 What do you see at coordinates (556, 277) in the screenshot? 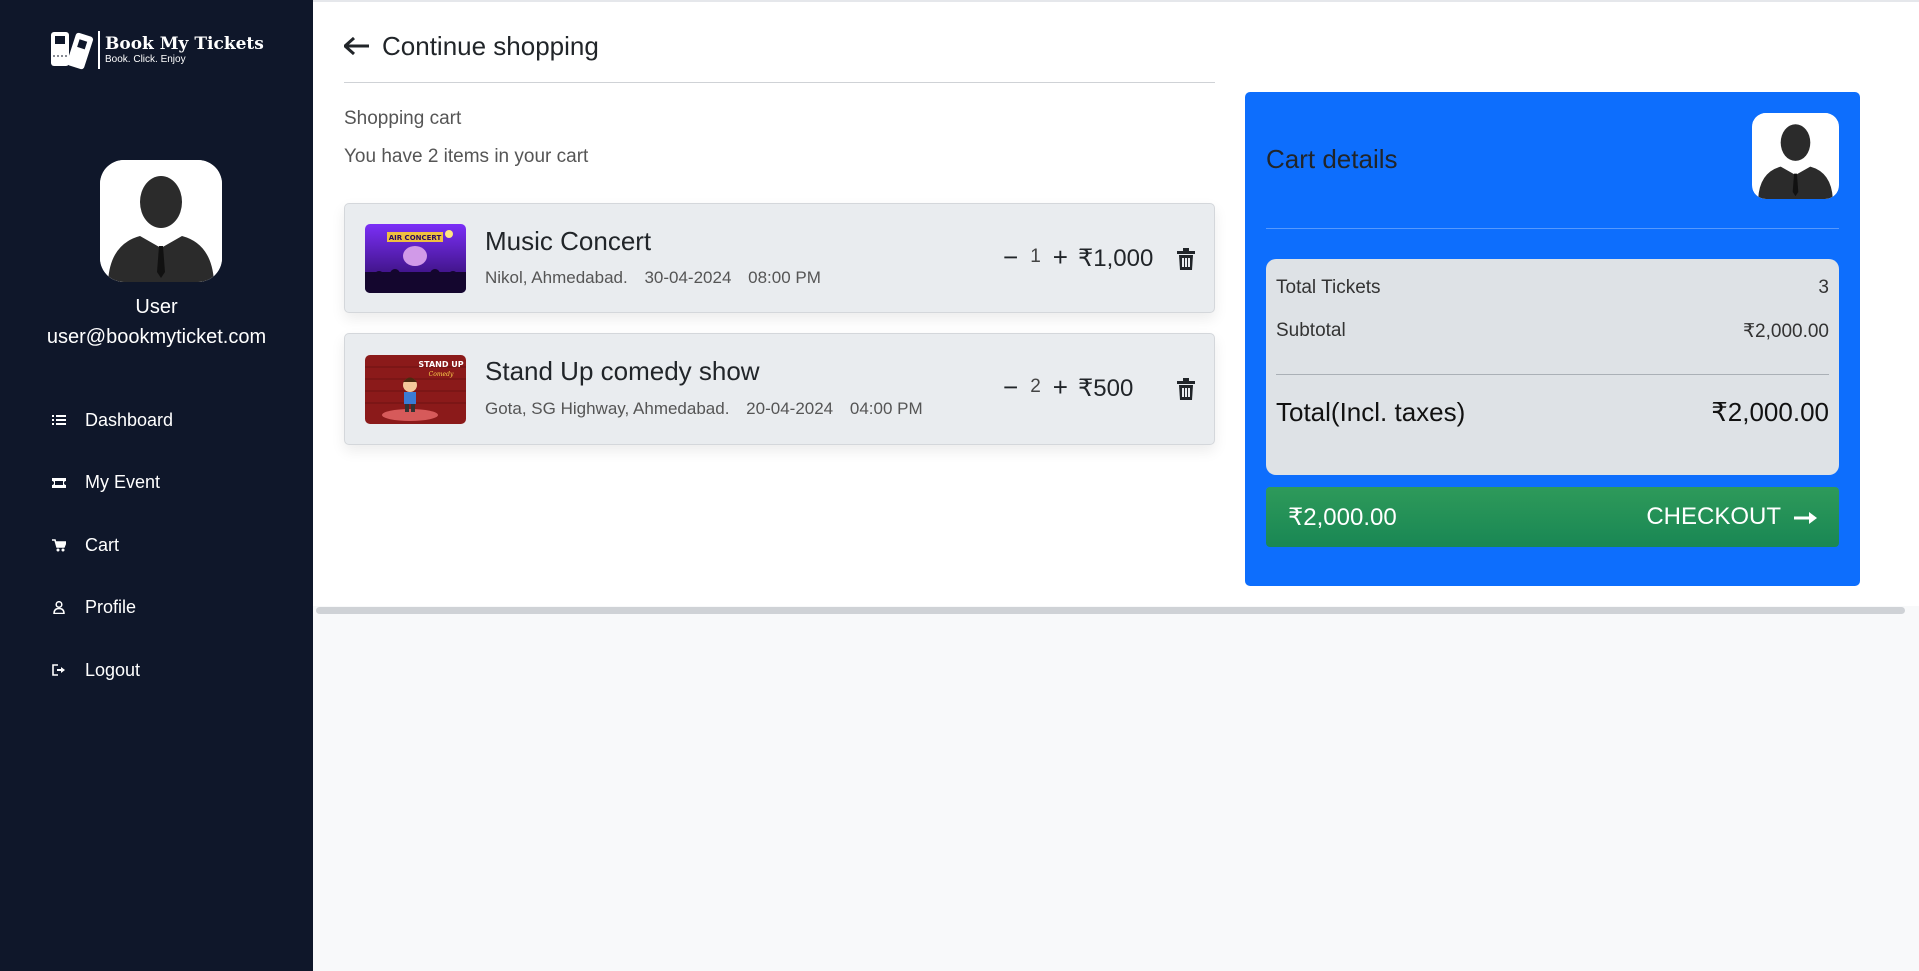
I see `event-location: Nikol, Ahmedabad.` at bounding box center [556, 277].